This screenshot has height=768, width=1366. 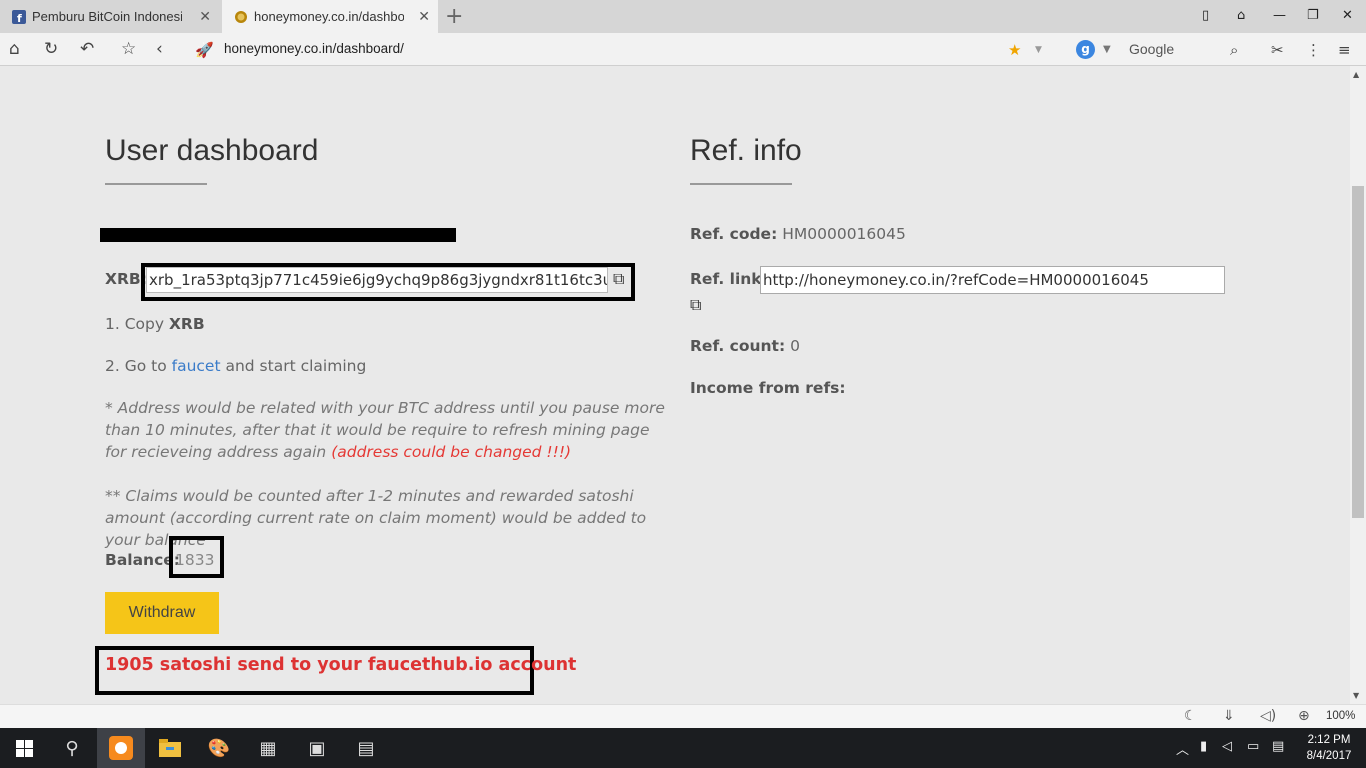 I want to click on notification-icon: ▤, so click(x=1278, y=746).